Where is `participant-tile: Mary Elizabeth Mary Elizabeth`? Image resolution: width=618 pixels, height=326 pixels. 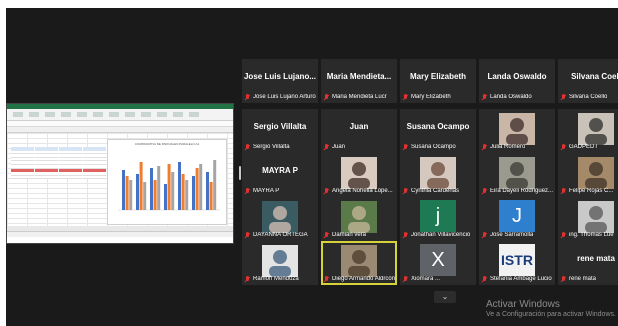
participant-tile: Mary Elizabeth Mary Elizabeth is located at coordinates (438, 81).